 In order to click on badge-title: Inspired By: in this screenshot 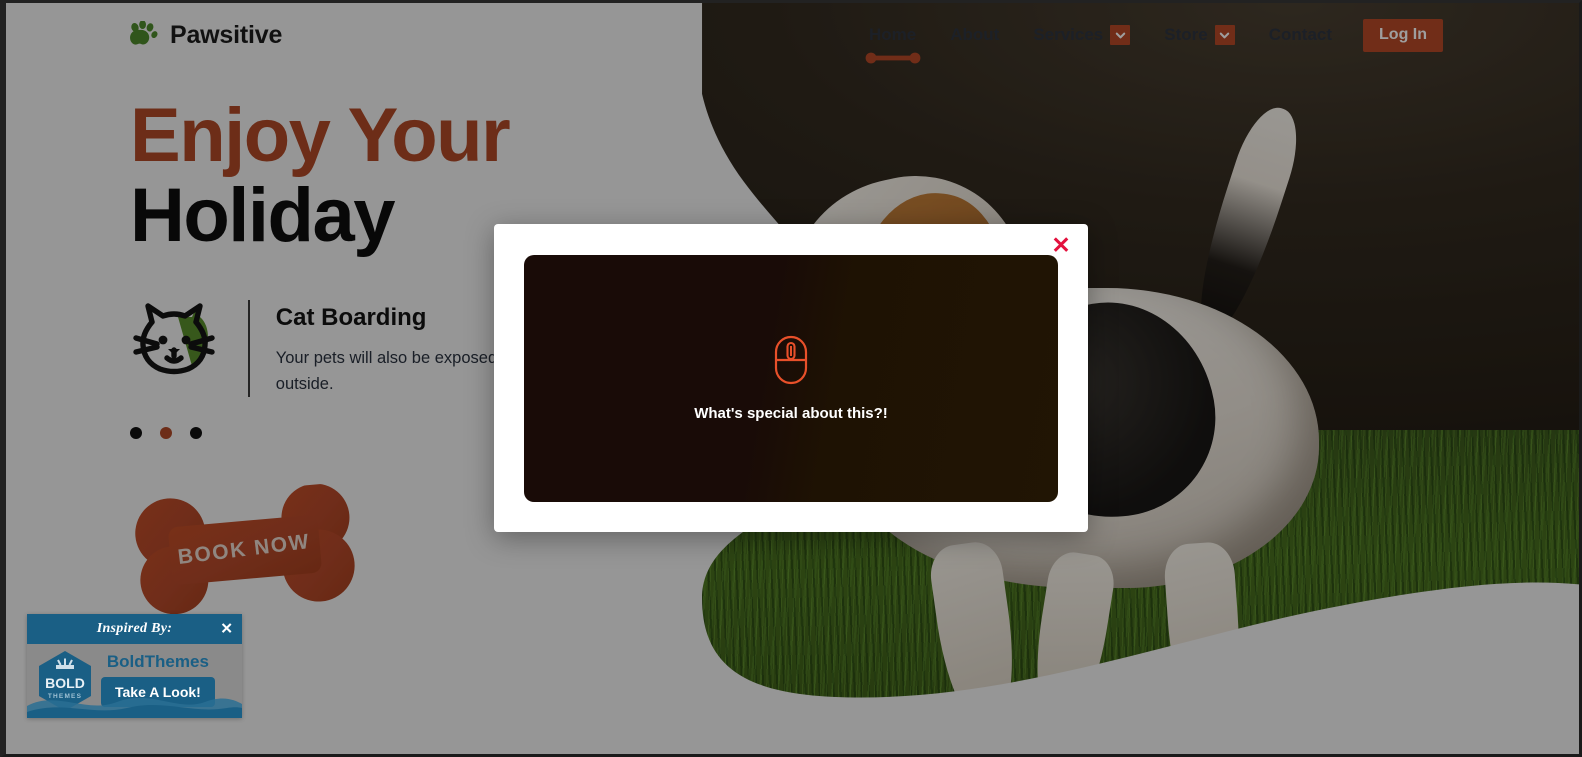, I will do `click(134, 628)`.